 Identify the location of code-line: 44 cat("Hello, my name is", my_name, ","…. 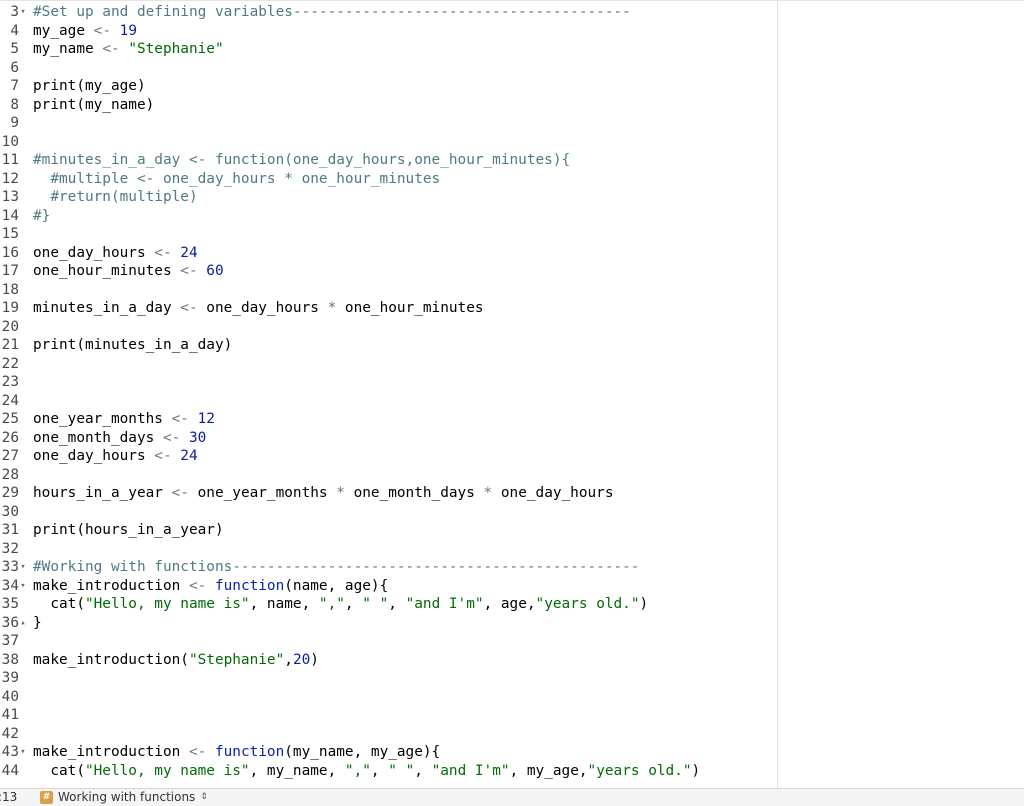
(512, 771).